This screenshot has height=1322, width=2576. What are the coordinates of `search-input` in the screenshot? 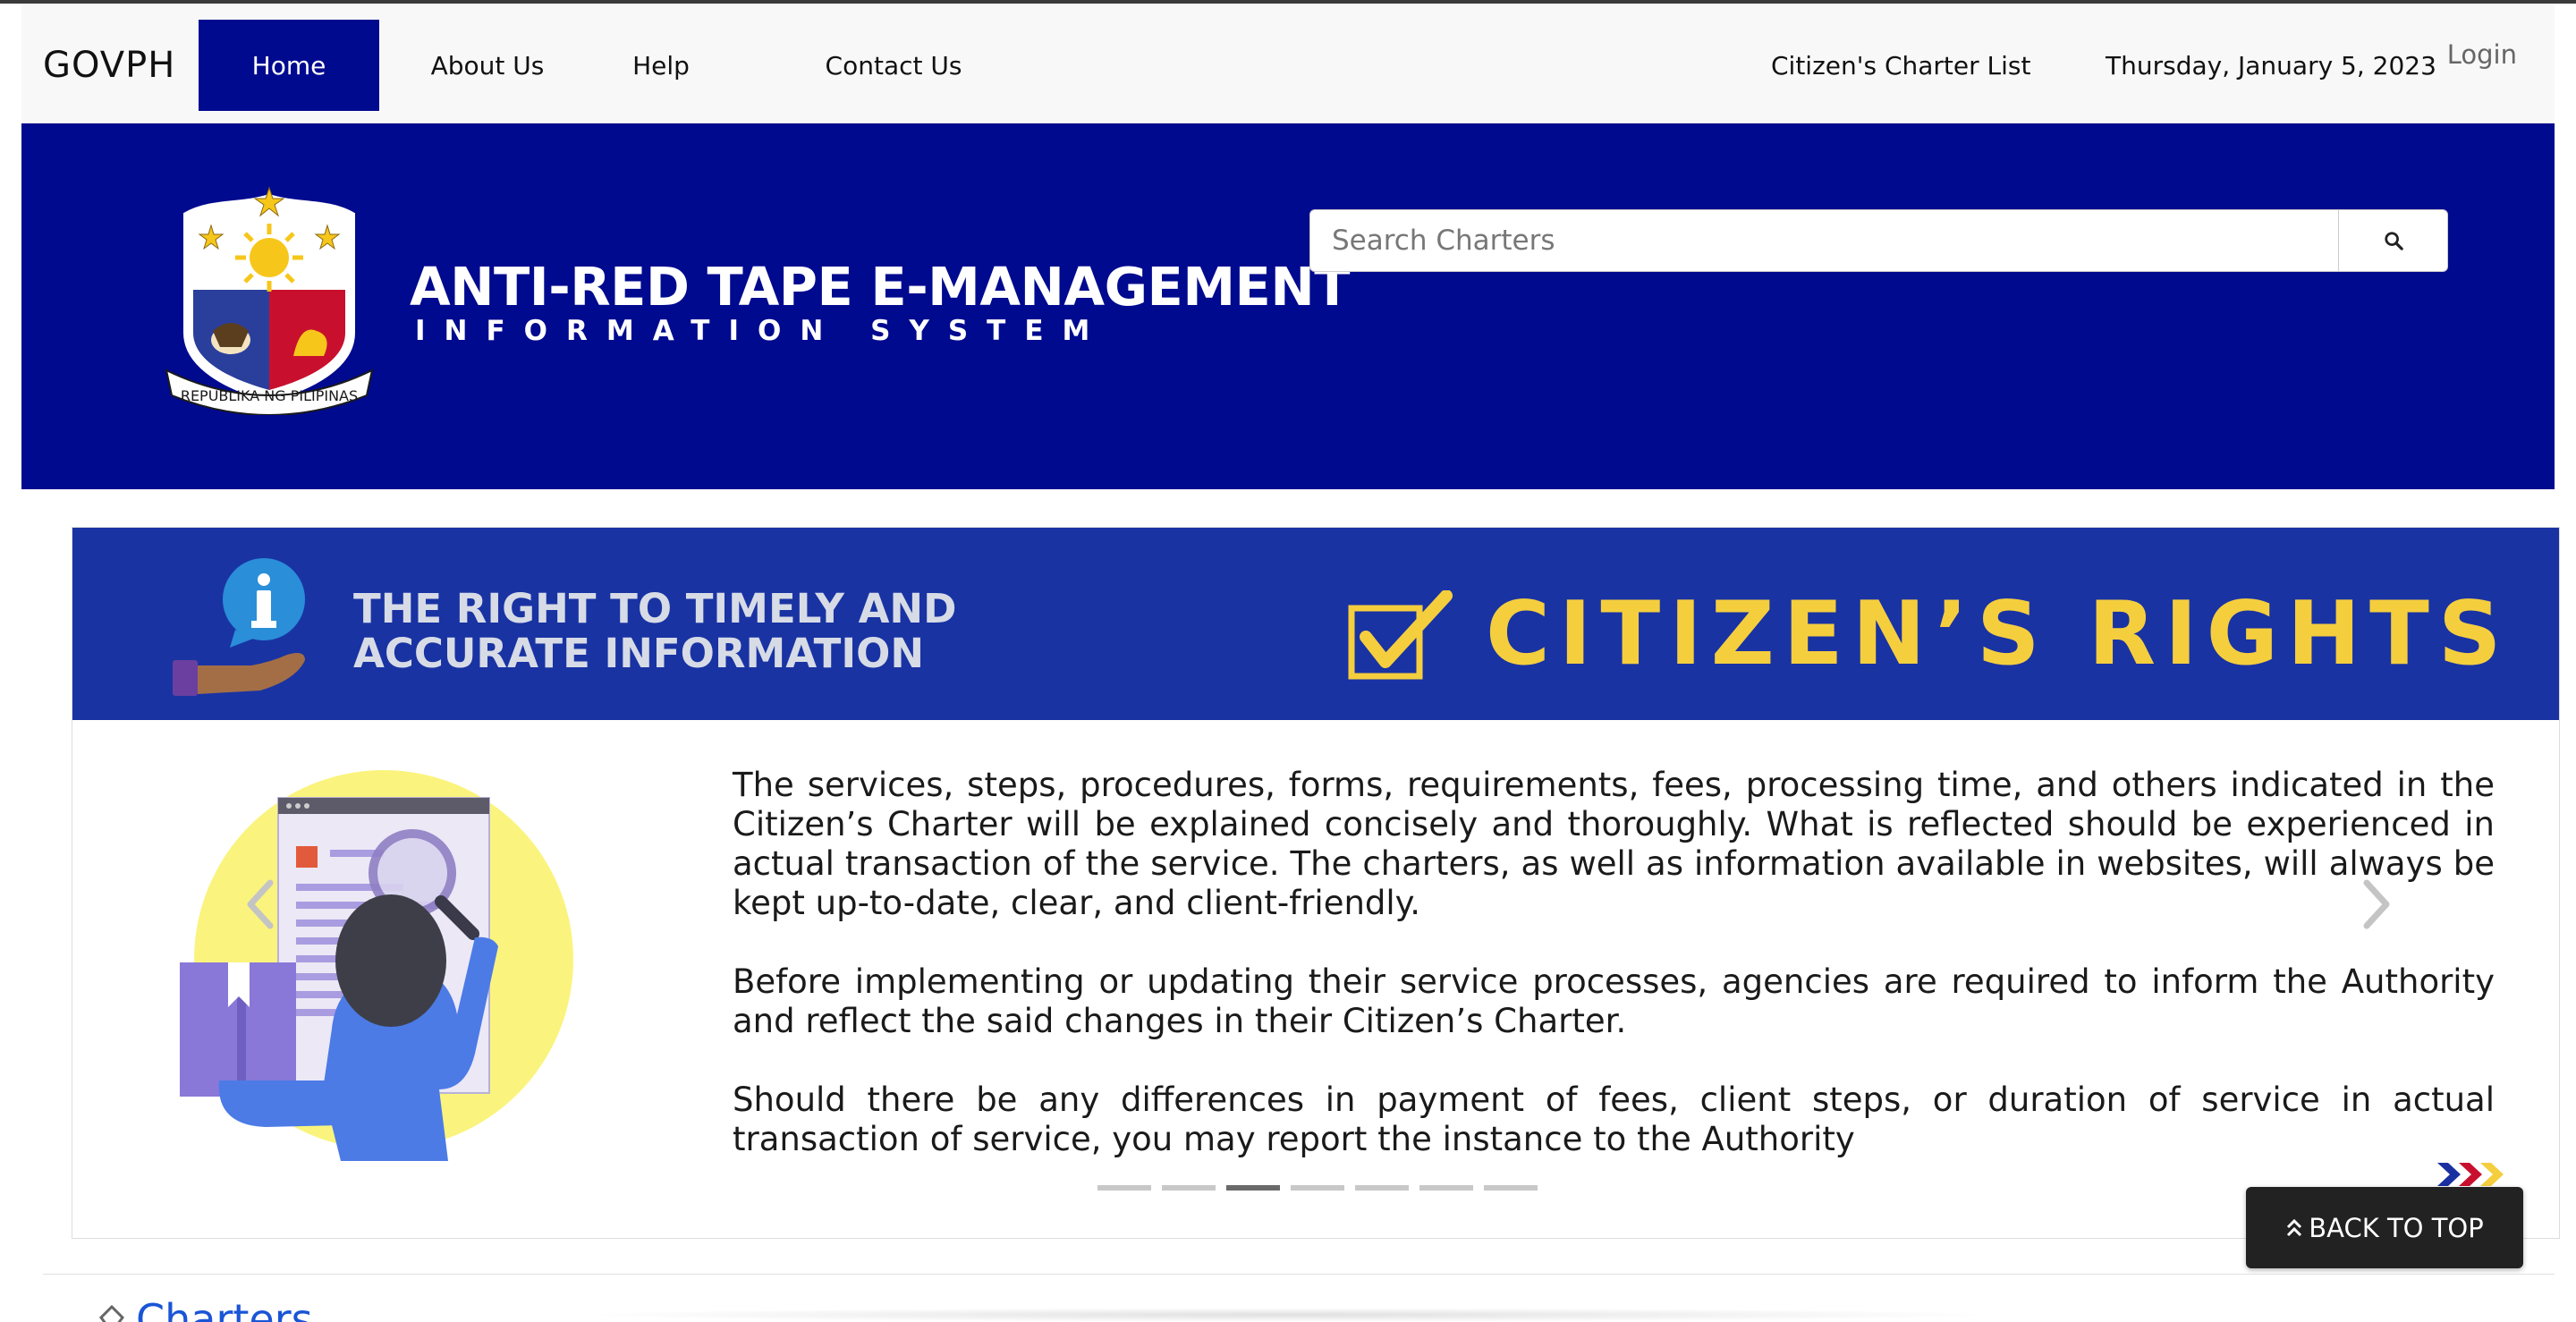 It's located at (1824, 241).